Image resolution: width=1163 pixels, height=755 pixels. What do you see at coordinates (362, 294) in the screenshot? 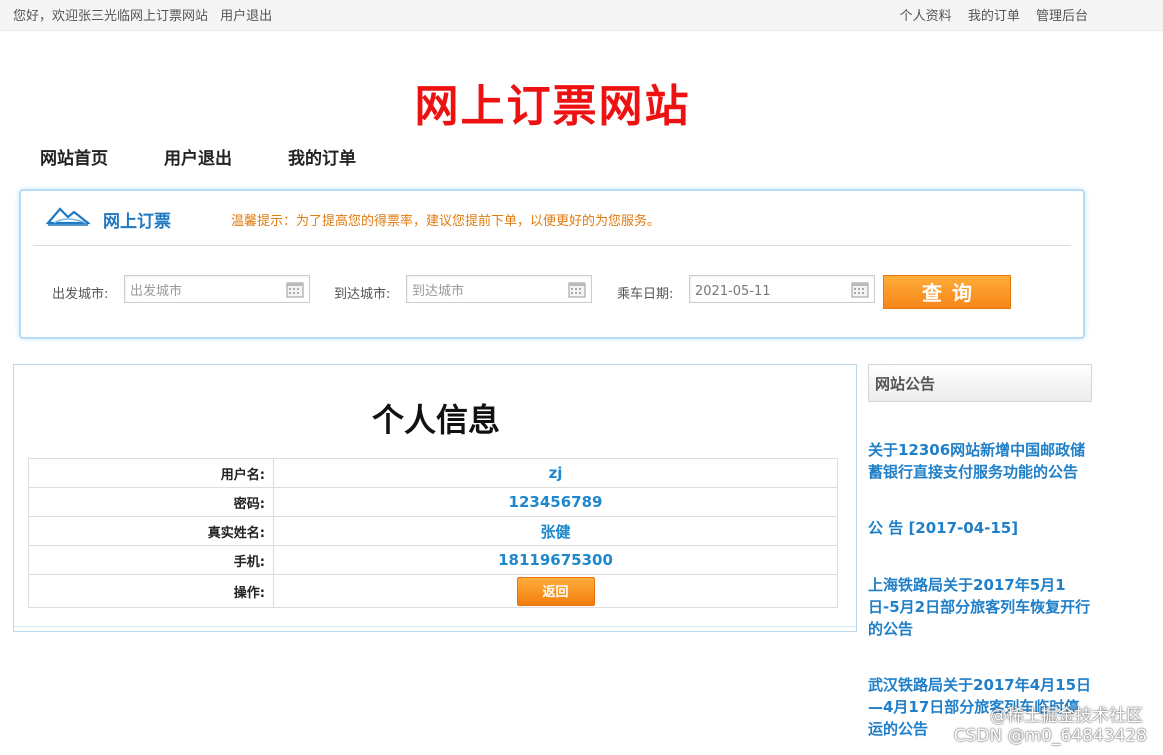
I see `to-city-label: 到达城市:` at bounding box center [362, 294].